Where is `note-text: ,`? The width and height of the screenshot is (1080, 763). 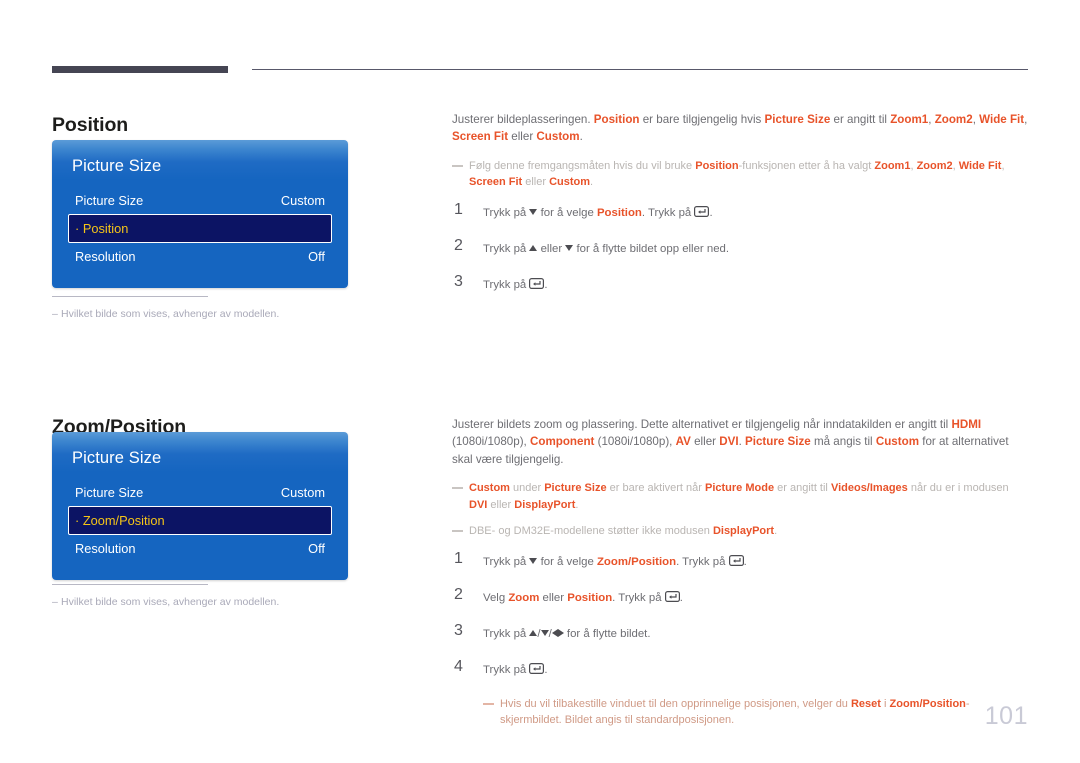 note-text: , is located at coordinates (1003, 165).